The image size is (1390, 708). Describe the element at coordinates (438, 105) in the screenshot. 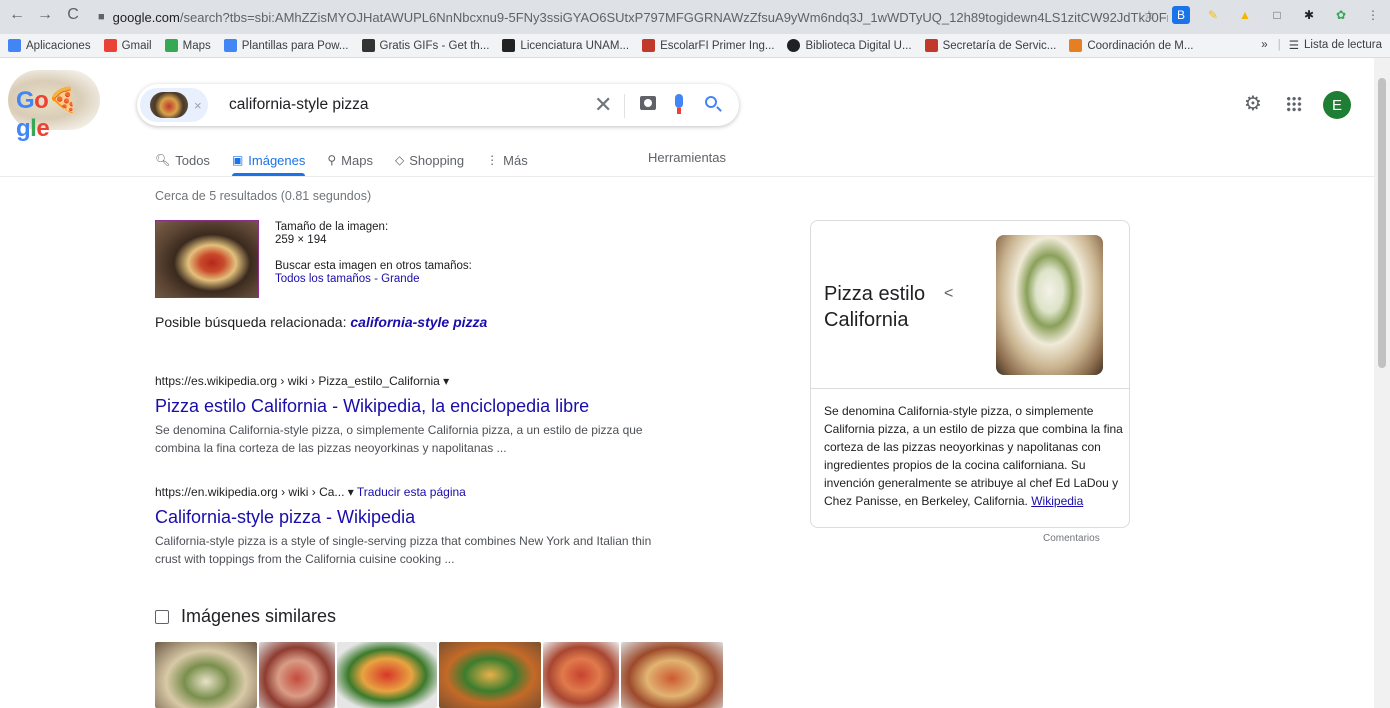

I see `search-box: × california-style pizza ✕` at that location.